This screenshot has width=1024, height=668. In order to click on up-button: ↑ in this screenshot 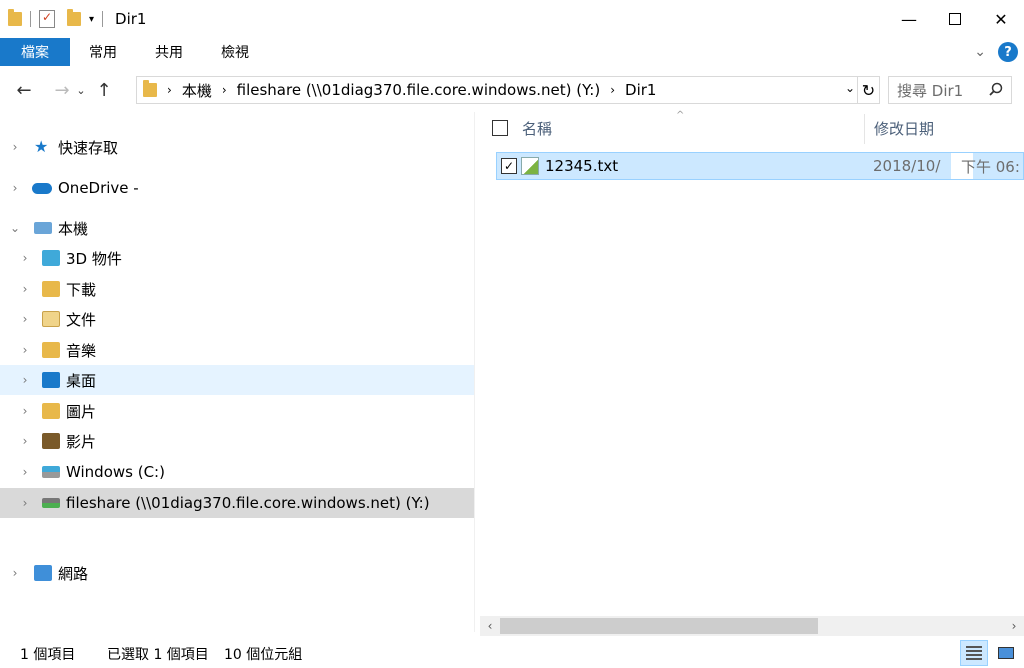, I will do `click(104, 90)`.